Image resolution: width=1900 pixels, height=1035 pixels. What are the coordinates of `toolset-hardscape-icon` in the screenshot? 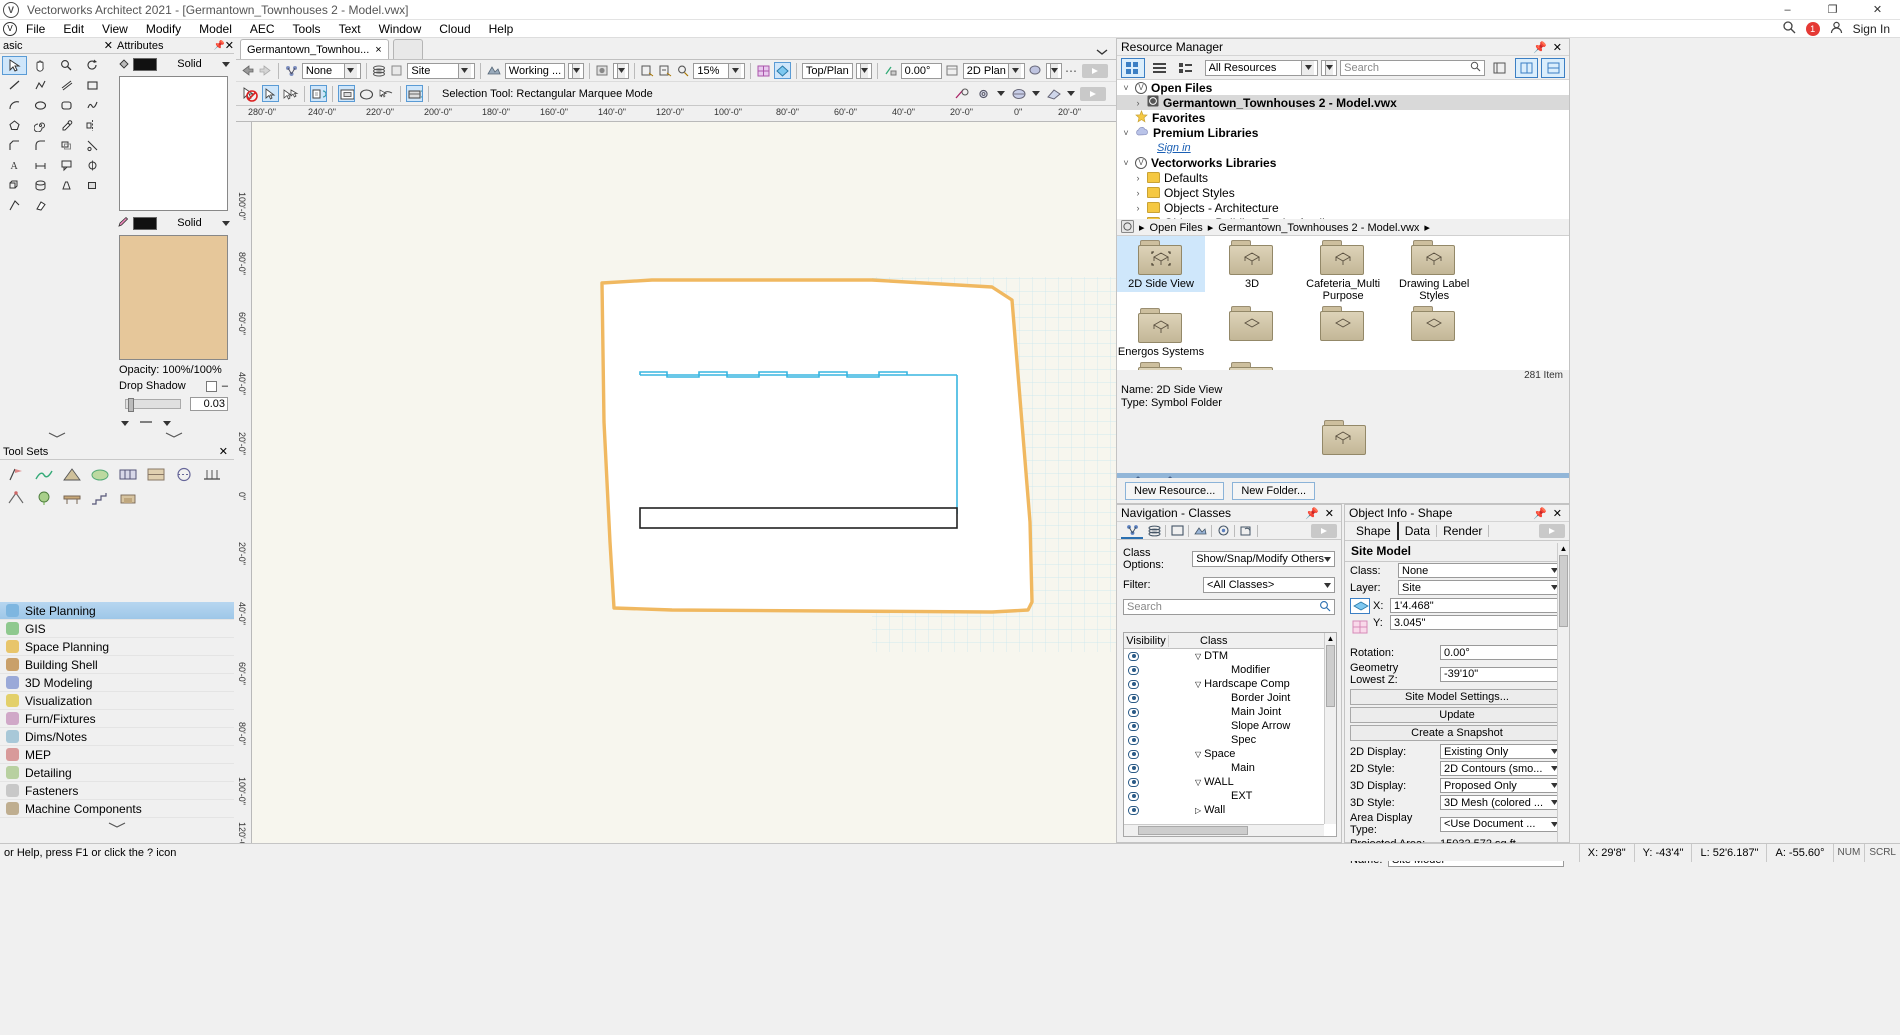 It's located at (156, 474).